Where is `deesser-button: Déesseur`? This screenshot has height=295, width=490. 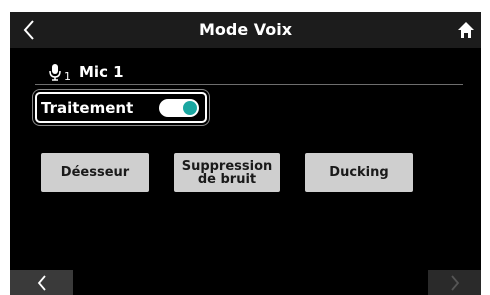
deesser-button: Déesseur is located at coordinates (95, 172).